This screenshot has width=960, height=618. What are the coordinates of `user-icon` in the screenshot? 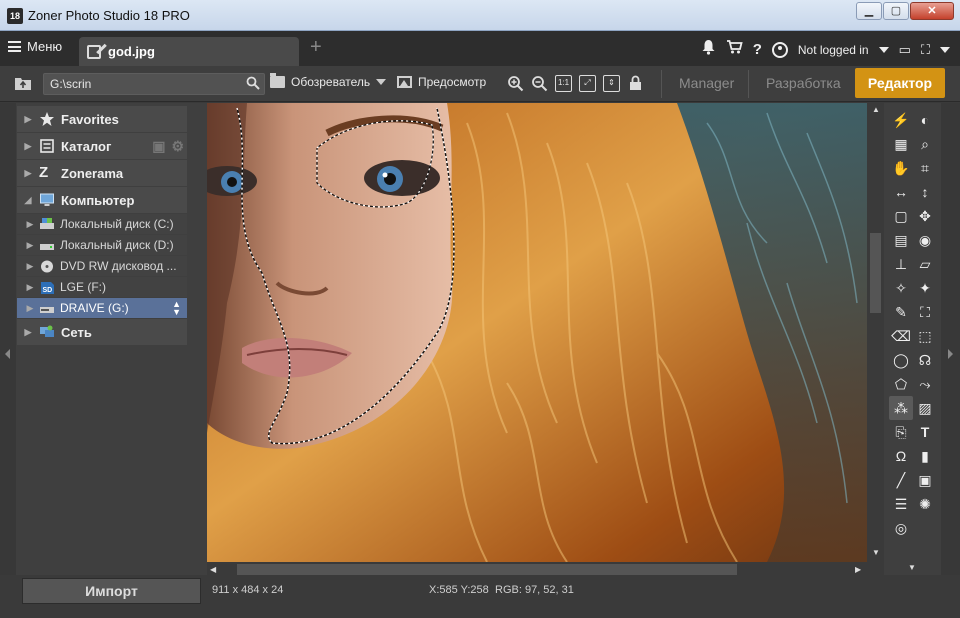 It's located at (779, 49).